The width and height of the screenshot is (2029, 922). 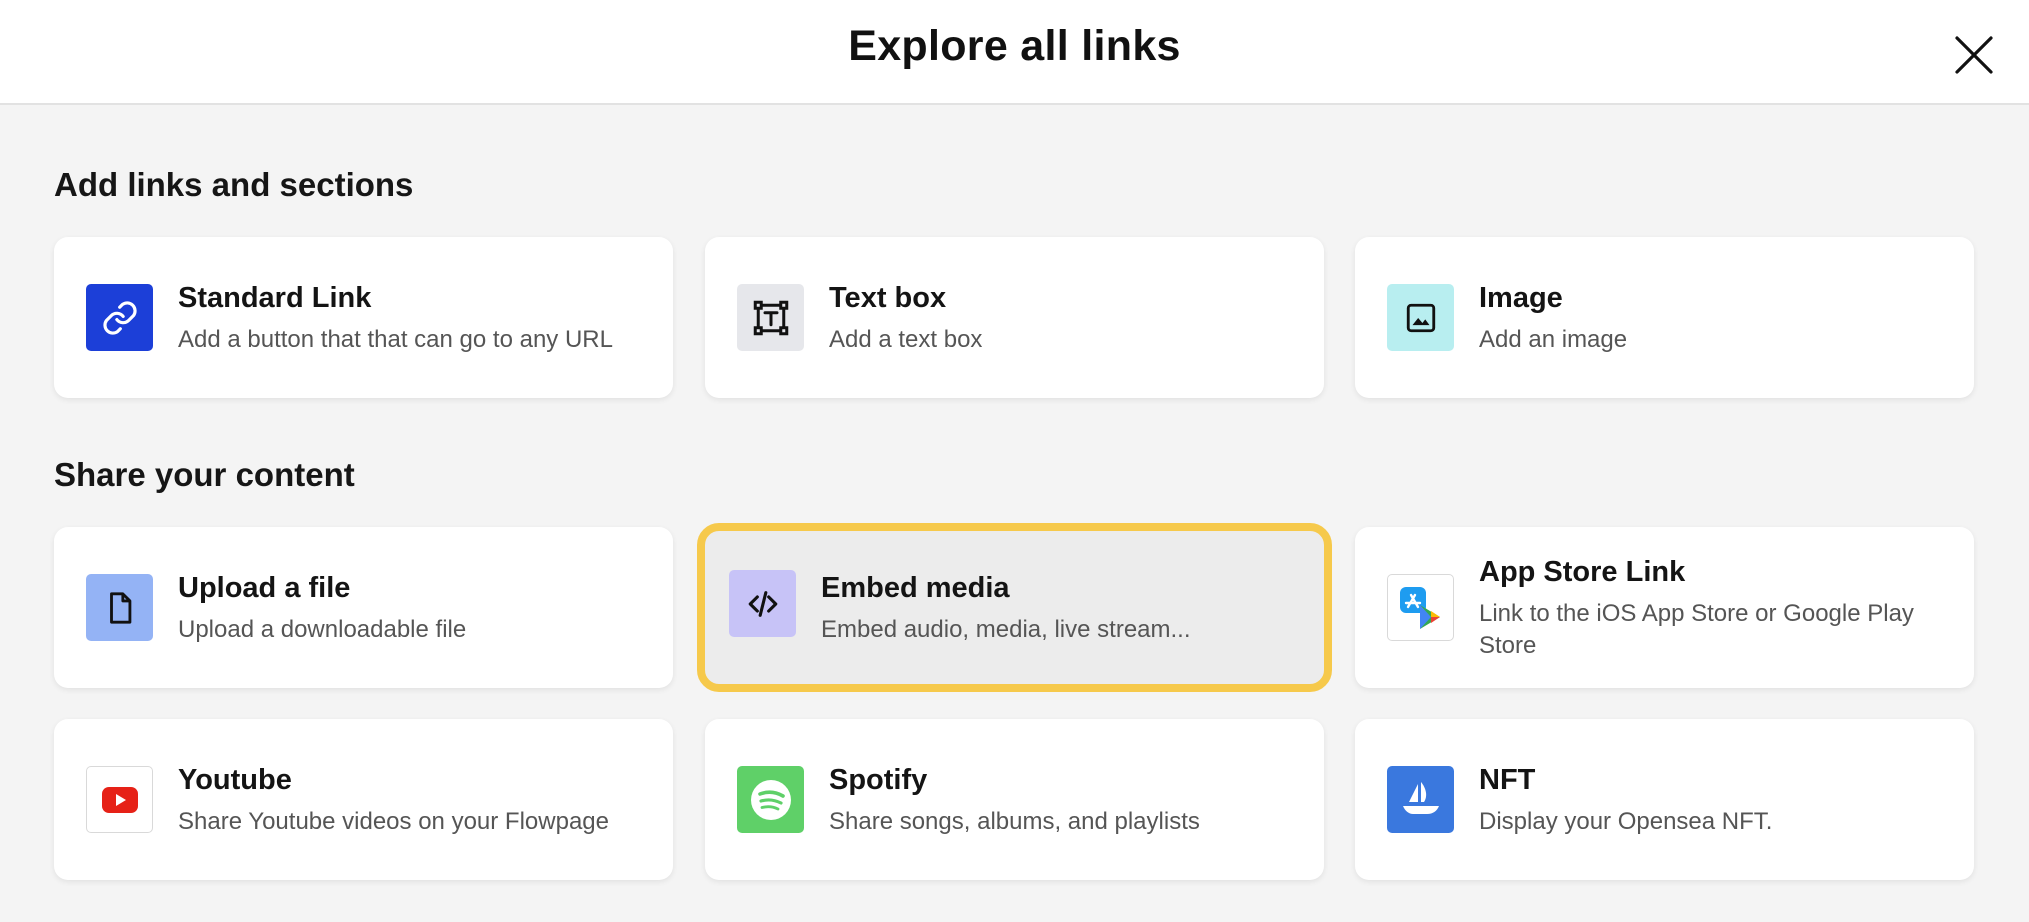 I want to click on image-icon, so click(x=1420, y=317).